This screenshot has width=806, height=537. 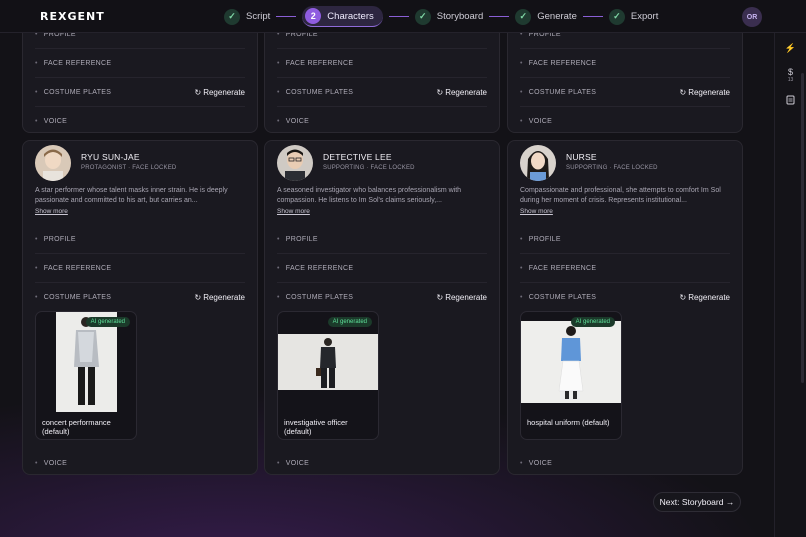 I want to click on step-script: ✓ Script, so click(x=247, y=16).